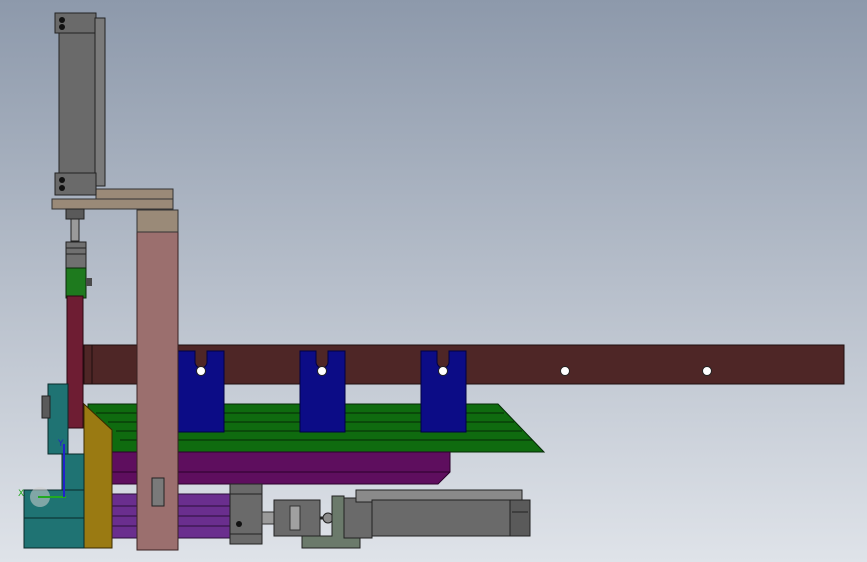 The width and height of the screenshot is (867, 562). Describe the element at coordinates (437, 514) in the screenshot. I see `bottom-cylinder` at that location.